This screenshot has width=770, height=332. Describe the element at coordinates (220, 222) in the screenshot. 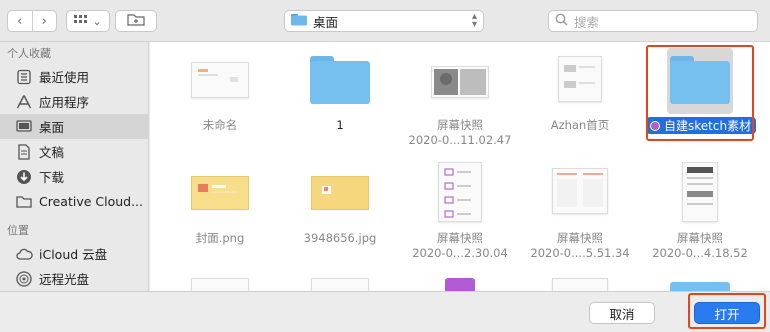

I see `file-item: 封面.png` at that location.